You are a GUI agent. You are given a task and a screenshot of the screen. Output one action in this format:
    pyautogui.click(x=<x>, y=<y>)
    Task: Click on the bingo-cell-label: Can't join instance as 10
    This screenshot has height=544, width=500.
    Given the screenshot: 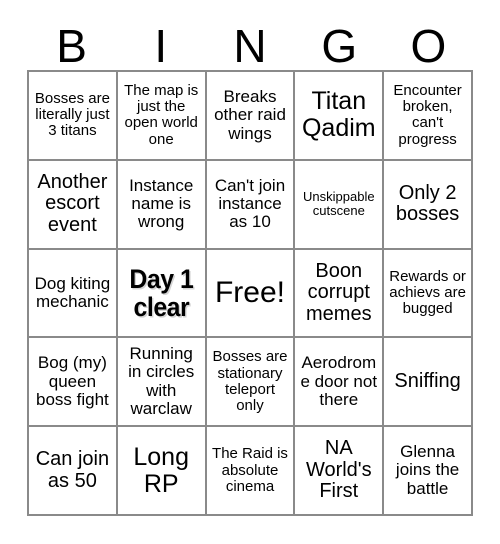 What is the action you would take?
    pyautogui.click(x=250, y=203)
    